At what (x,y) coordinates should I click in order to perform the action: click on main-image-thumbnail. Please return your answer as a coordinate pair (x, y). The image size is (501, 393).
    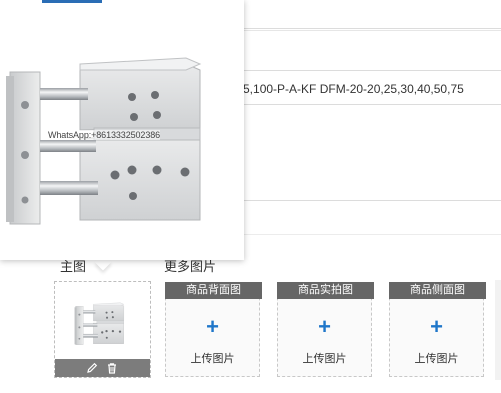
    Looking at the image, I should click on (99, 323).